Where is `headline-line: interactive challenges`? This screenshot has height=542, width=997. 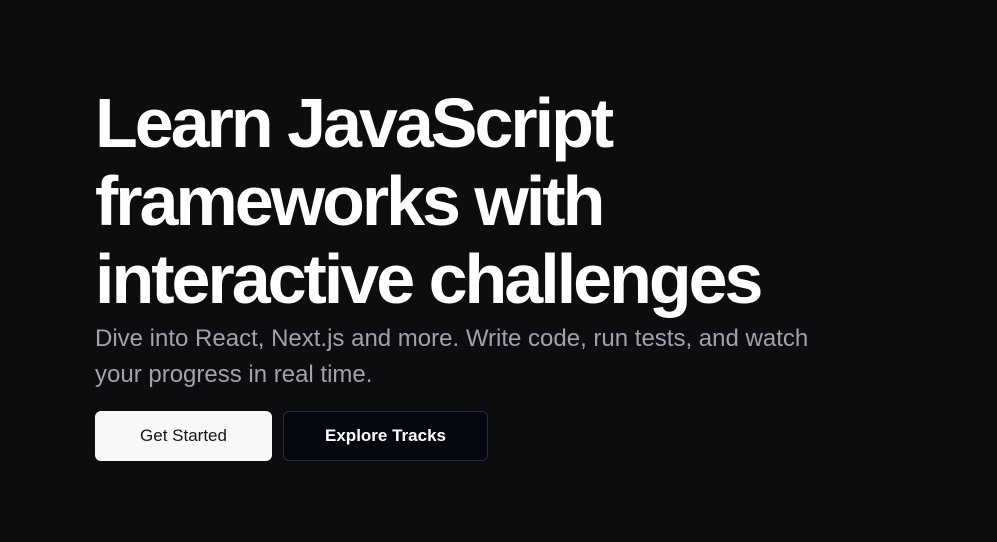 headline-line: interactive challenges is located at coordinates (429, 279).